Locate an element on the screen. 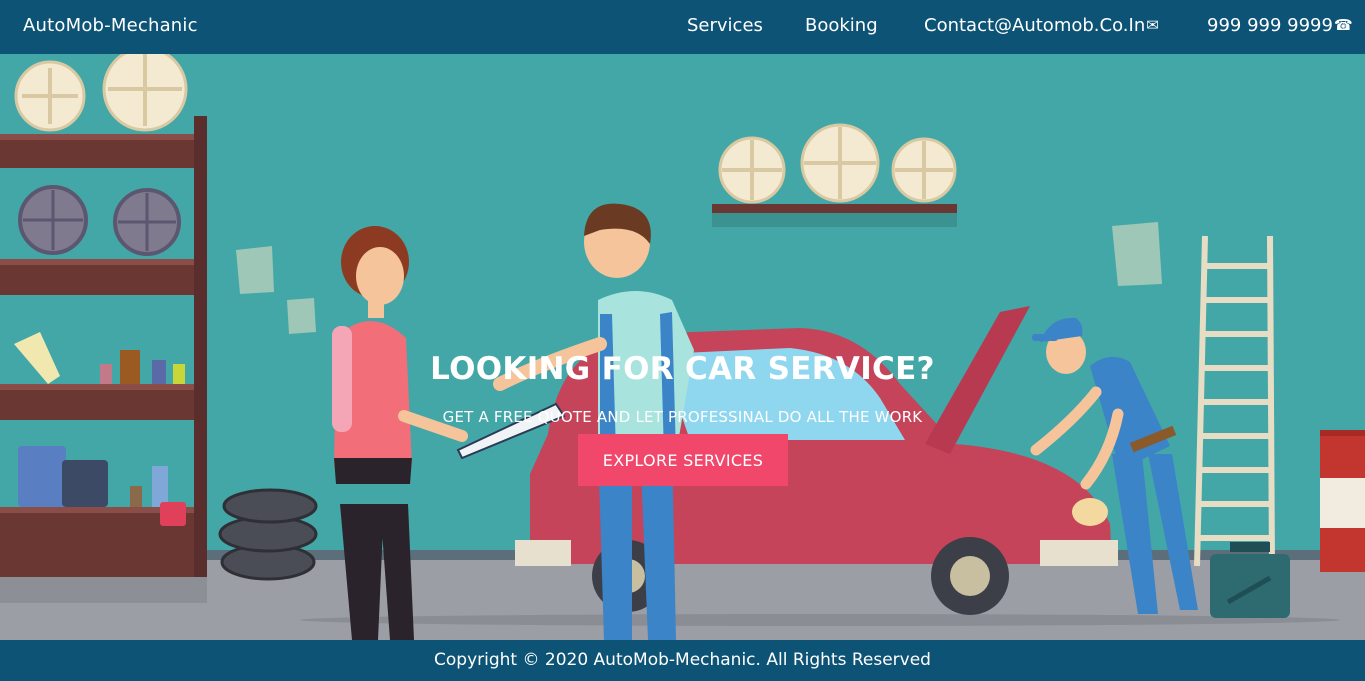 This screenshot has width=1365, height=681. nav-link-contact-email: Contact@Automob.Co.In✉ is located at coordinates (1041, 25).